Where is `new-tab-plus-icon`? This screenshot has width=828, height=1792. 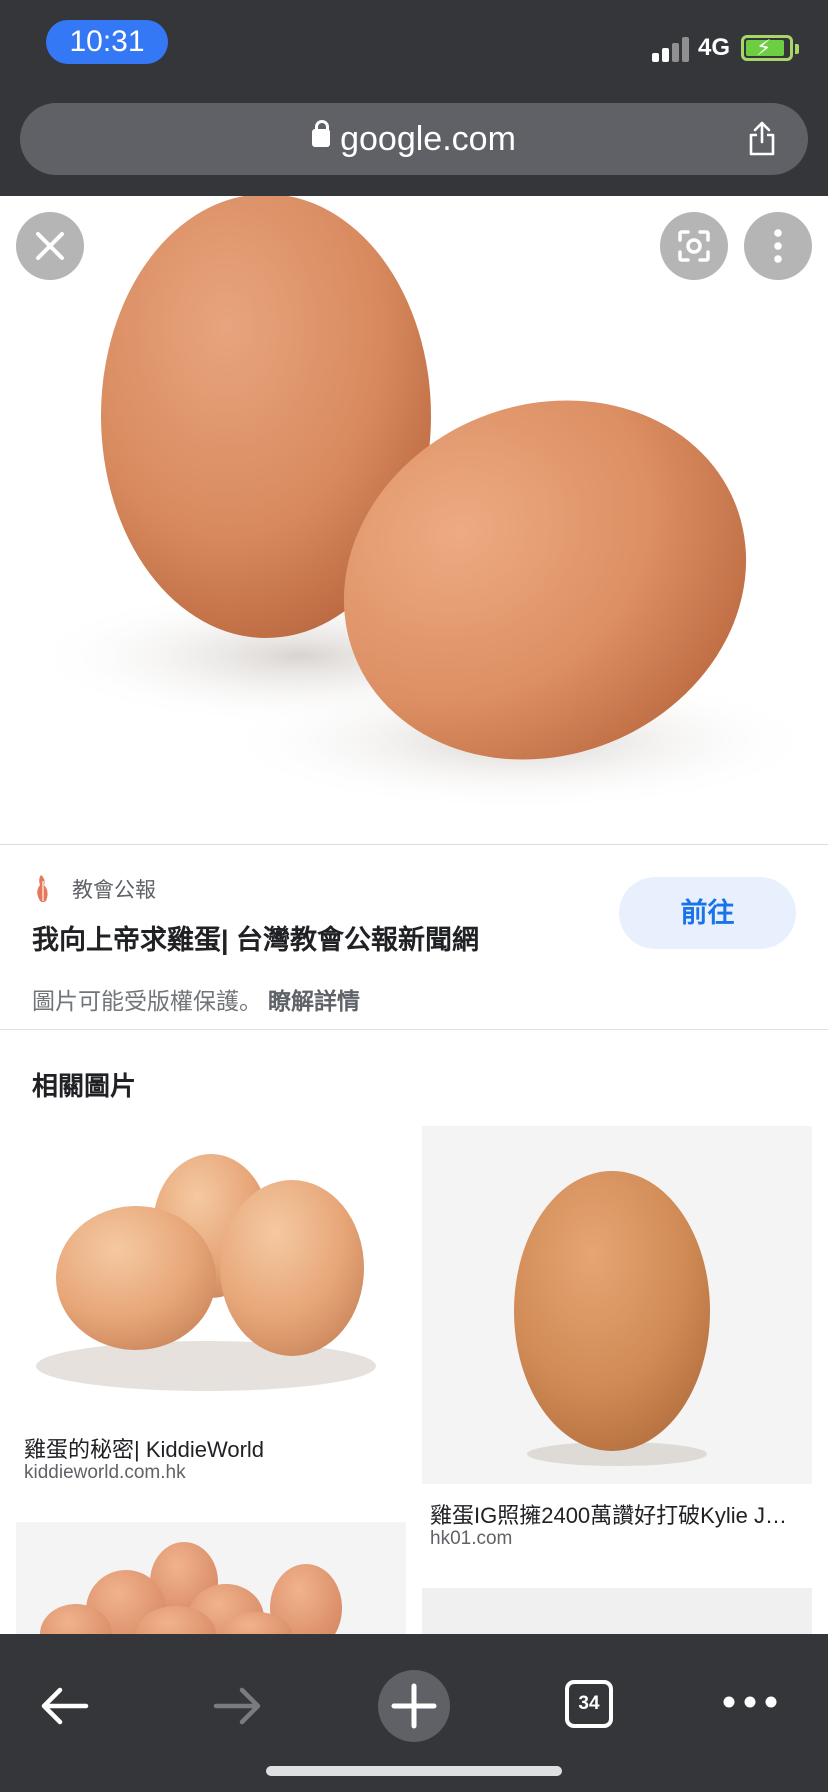
new-tab-plus-icon is located at coordinates (414, 1706).